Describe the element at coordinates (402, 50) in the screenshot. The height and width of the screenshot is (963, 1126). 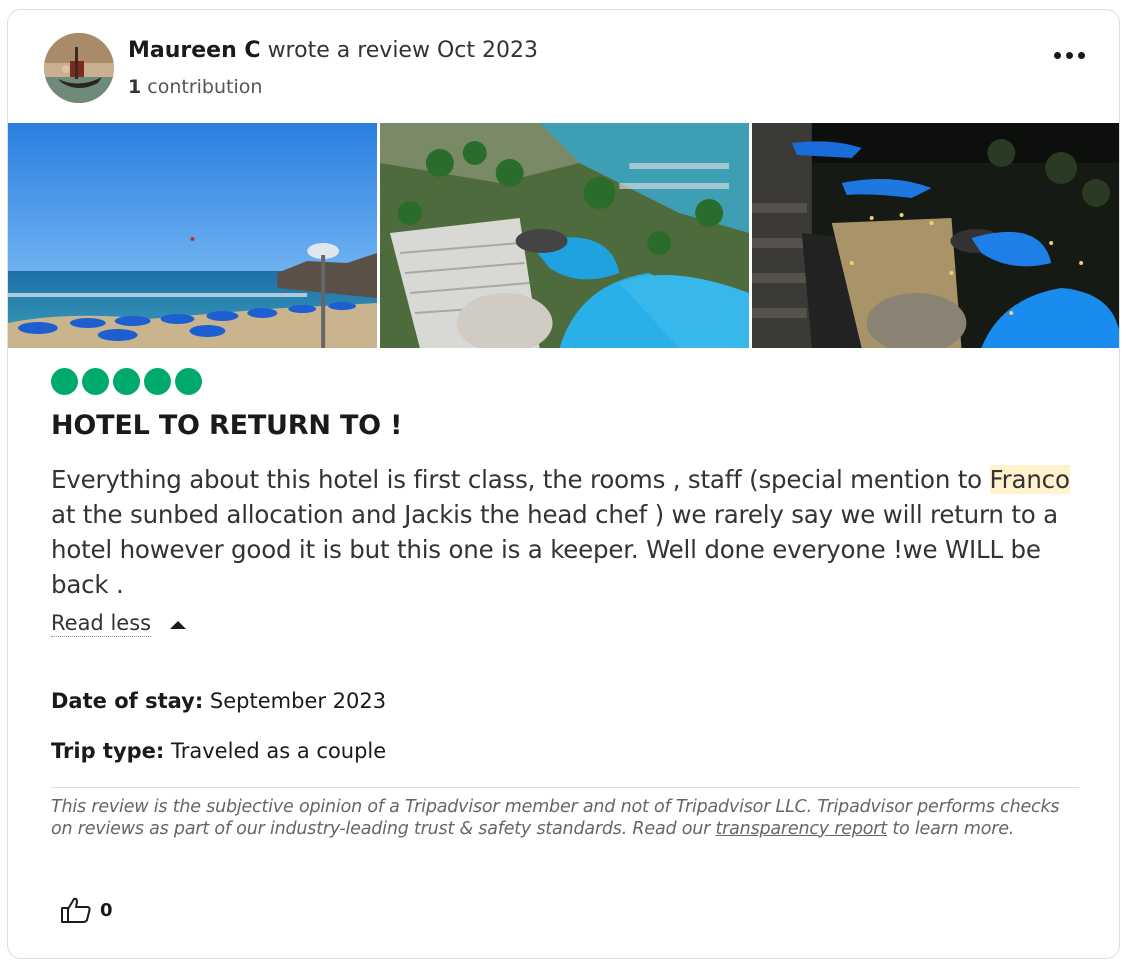
I see `review-action: wrote a review Oct 2023` at that location.